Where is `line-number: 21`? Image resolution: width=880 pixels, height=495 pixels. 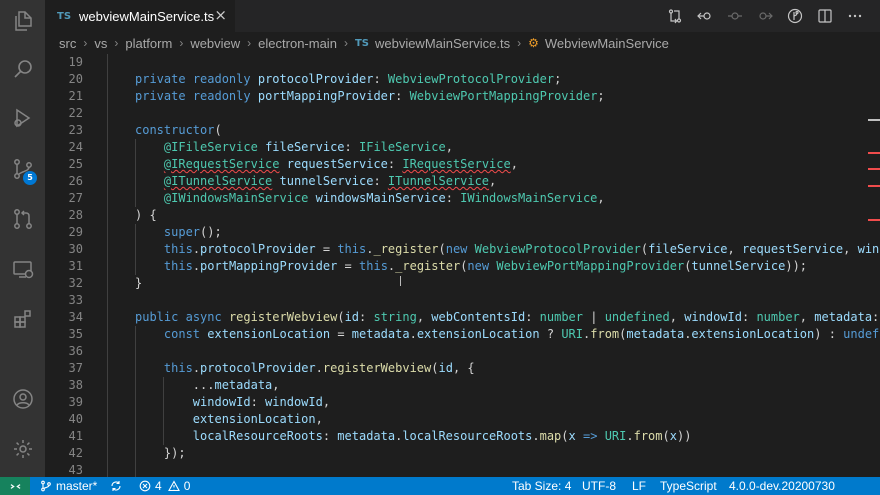 line-number: 21 is located at coordinates (75, 96).